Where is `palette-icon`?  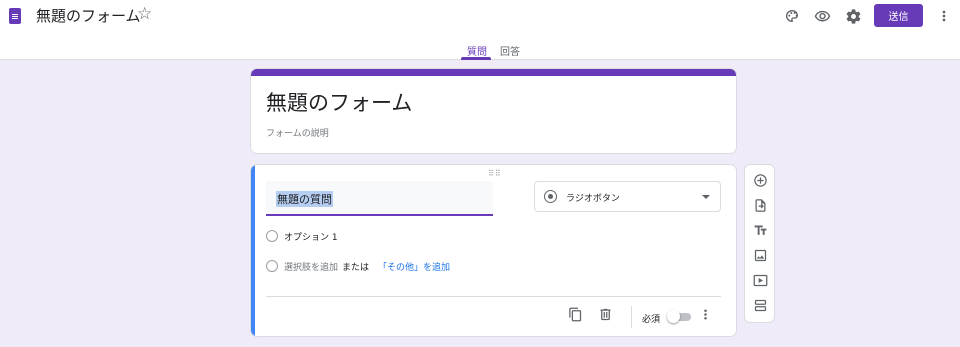 palette-icon is located at coordinates (792, 16).